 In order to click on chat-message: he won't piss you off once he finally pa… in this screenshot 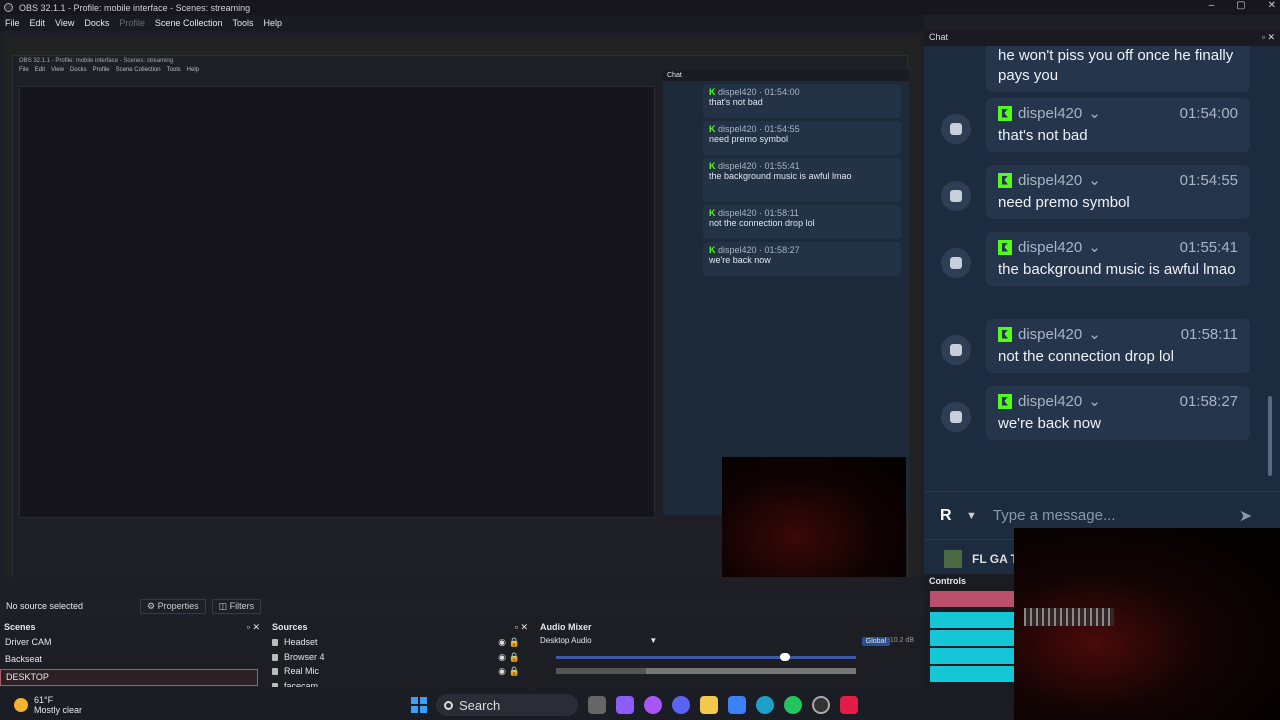, I will do `click(1118, 69)`.